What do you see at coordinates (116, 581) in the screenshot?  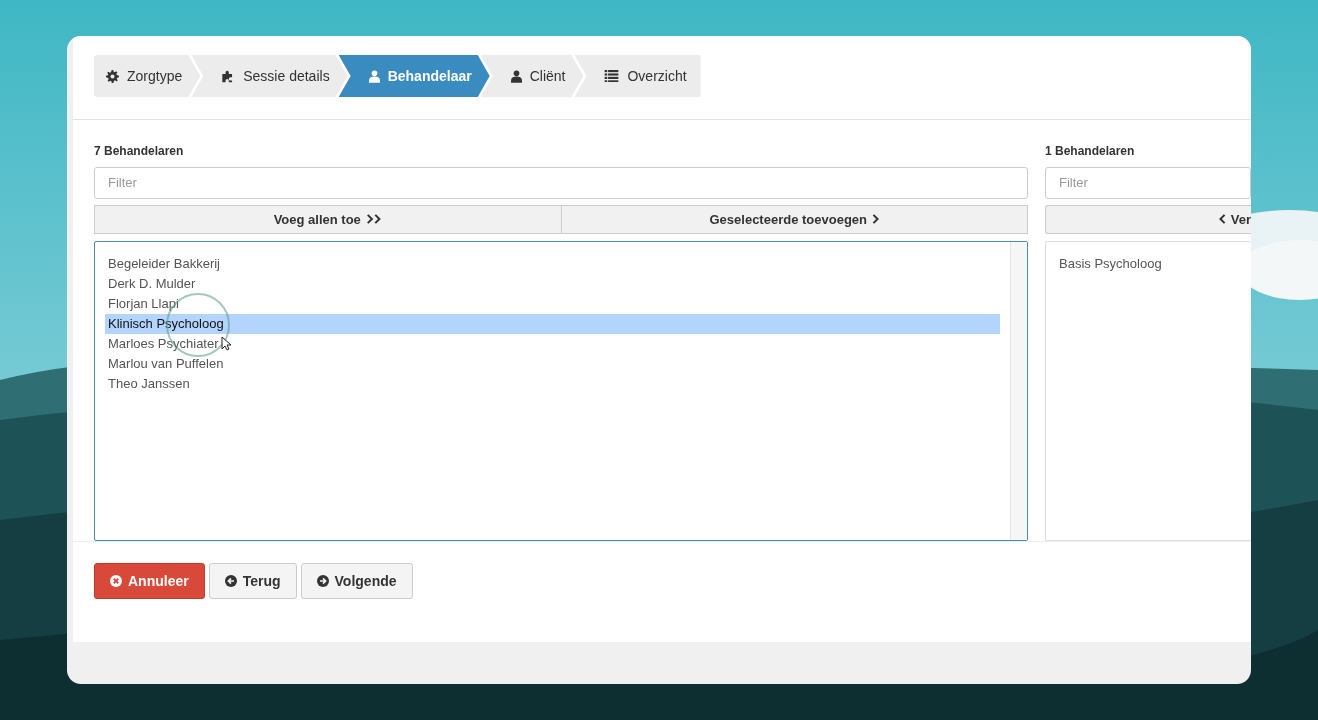 I see `cancel-icon` at bounding box center [116, 581].